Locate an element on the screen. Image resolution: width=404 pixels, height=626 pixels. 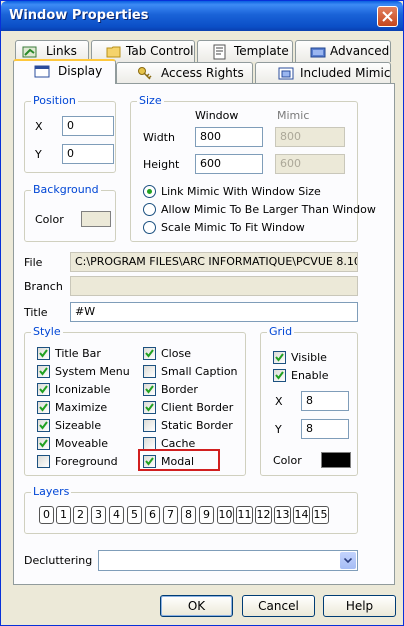
layer-button-6: 6 is located at coordinates (152, 515).